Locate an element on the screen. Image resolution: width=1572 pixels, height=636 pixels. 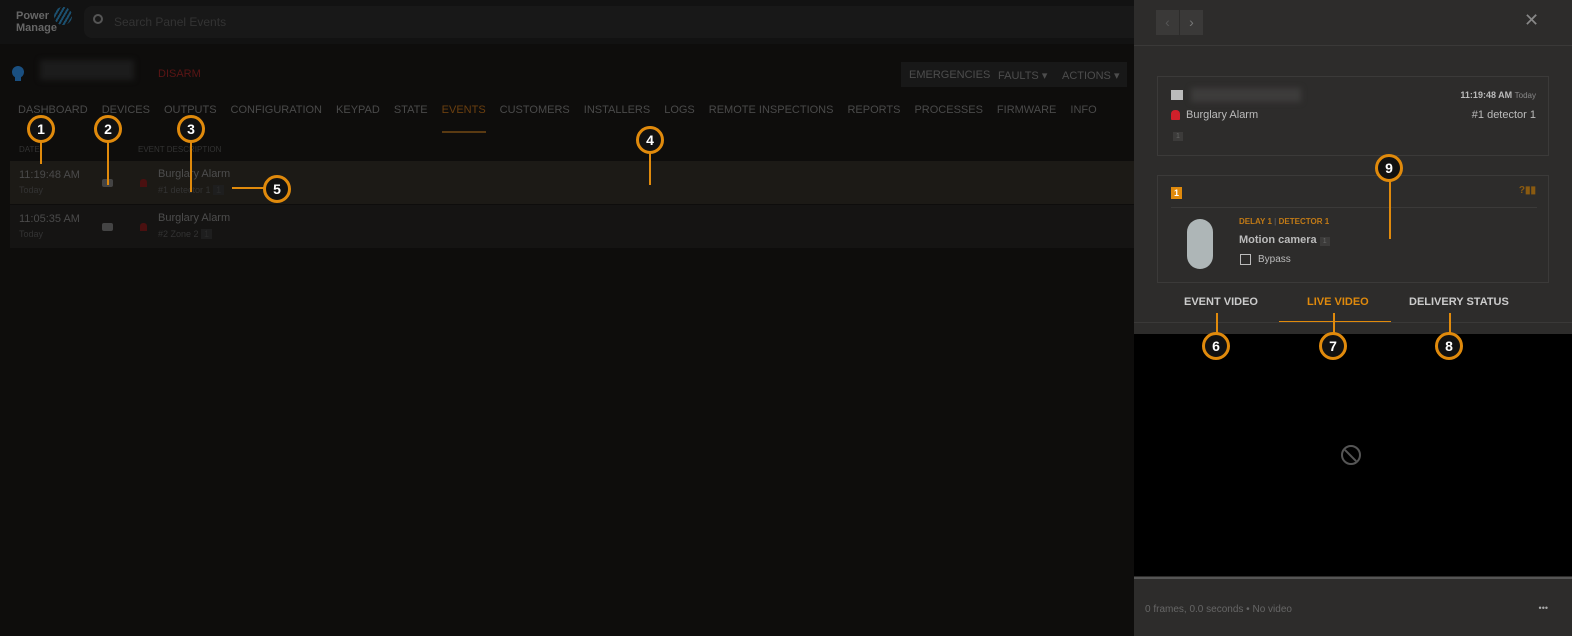
callout-3: 3 is located at coordinates (191, 129).